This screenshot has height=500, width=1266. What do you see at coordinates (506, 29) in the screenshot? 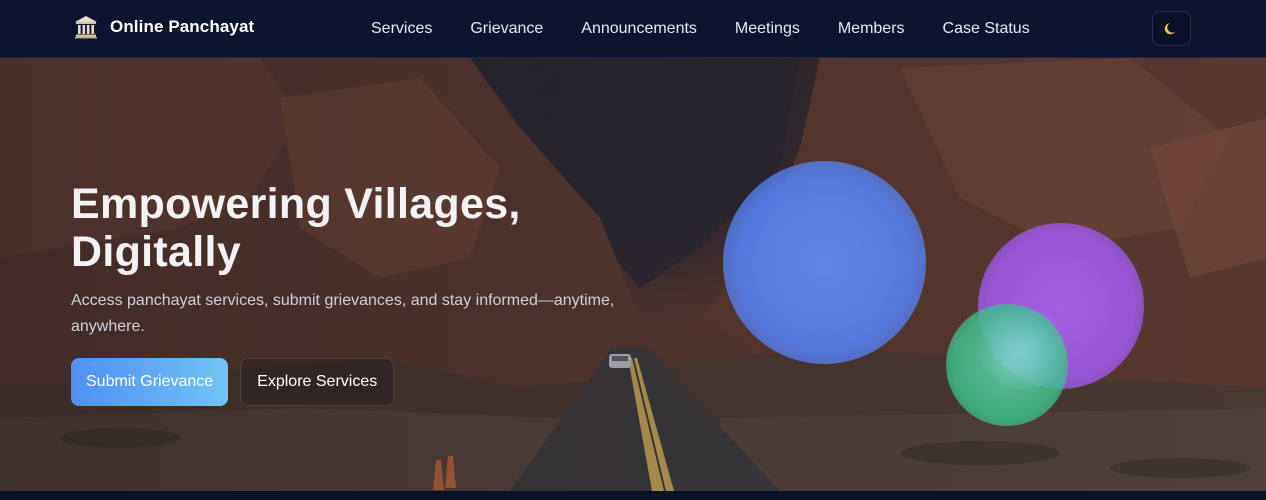
I see `nav-link-grievance: Grievance` at bounding box center [506, 29].